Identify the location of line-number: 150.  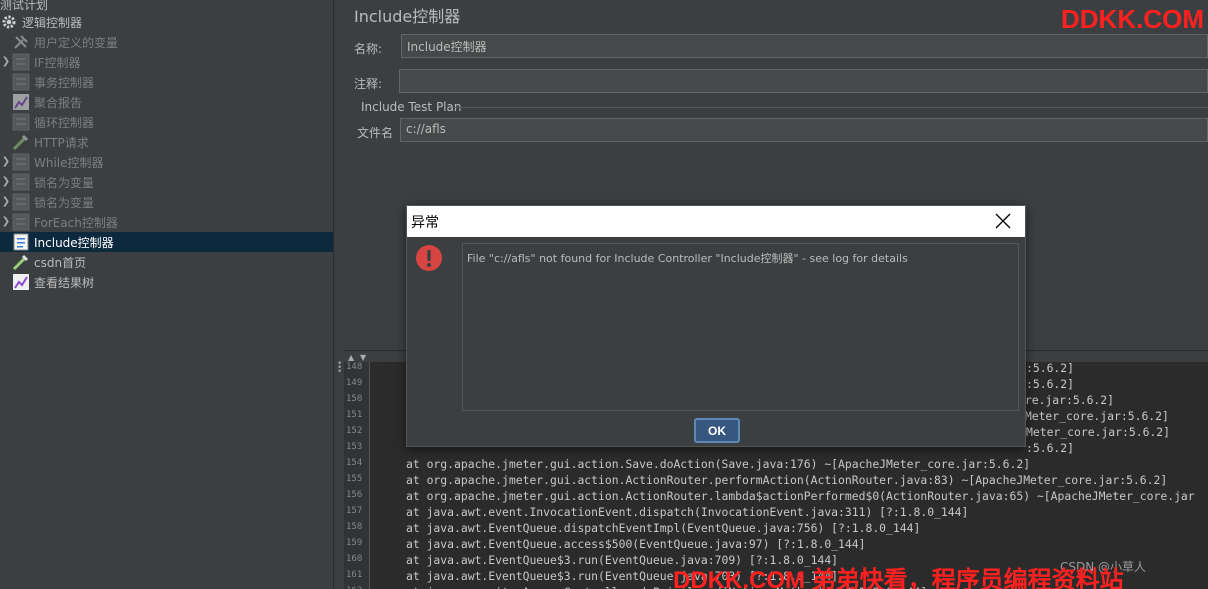
(354, 399).